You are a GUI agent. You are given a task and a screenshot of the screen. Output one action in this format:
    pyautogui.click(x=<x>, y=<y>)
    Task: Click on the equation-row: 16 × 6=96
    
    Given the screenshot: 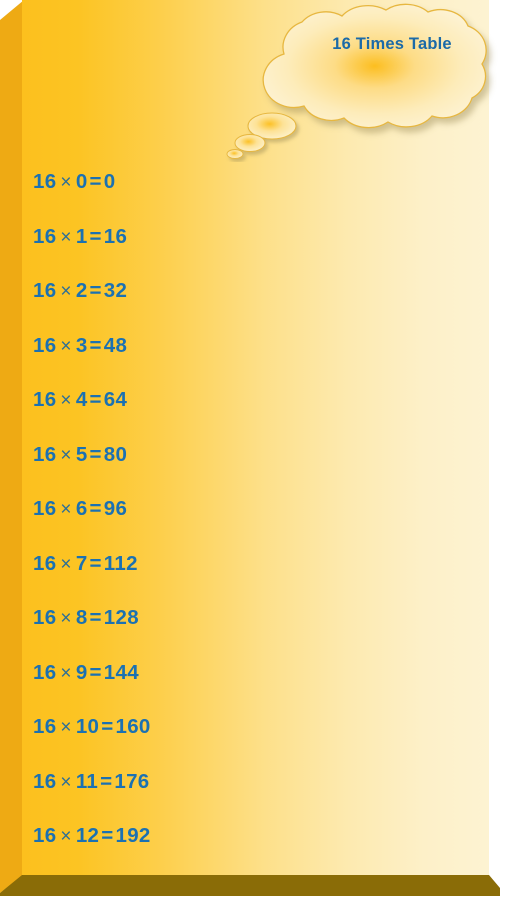 What is the action you would take?
    pyautogui.click(x=248, y=519)
    